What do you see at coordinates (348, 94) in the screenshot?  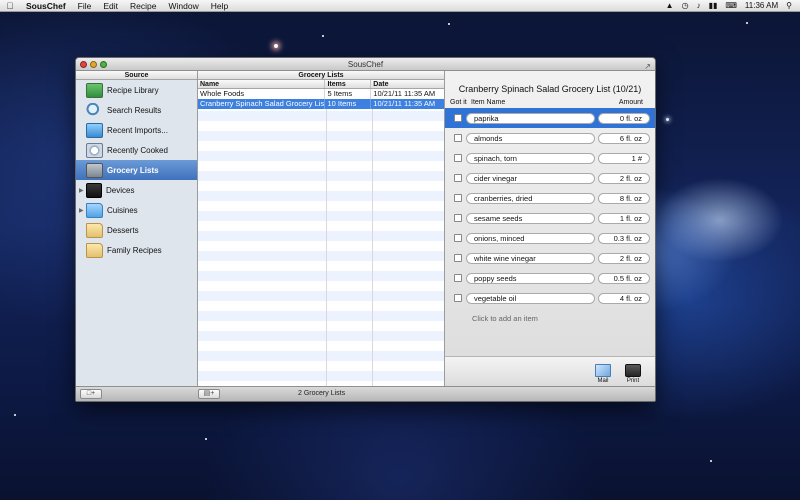 I see `cell-items: 5 Items` at bounding box center [348, 94].